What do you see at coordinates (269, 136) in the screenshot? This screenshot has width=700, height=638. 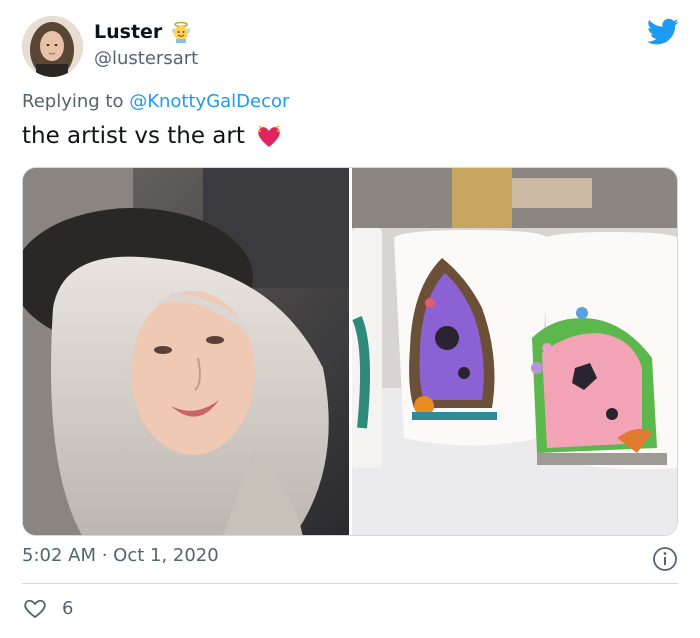 I see `heart-emoji-icon` at bounding box center [269, 136].